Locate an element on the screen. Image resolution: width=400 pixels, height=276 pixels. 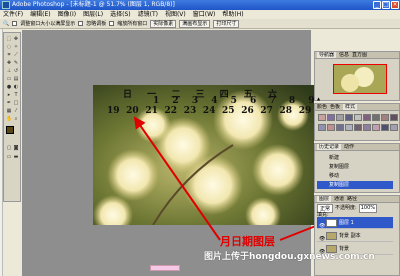
tab-actions: 动作 is located at coordinates (349, 147).